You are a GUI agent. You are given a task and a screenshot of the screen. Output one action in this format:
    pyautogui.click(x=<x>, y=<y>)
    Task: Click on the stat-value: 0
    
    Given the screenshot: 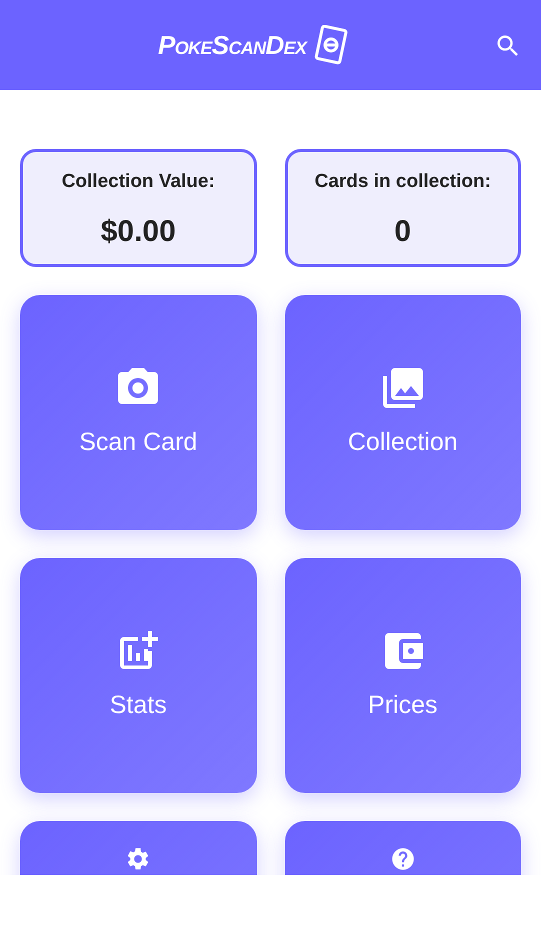 What is the action you would take?
    pyautogui.click(x=403, y=232)
    